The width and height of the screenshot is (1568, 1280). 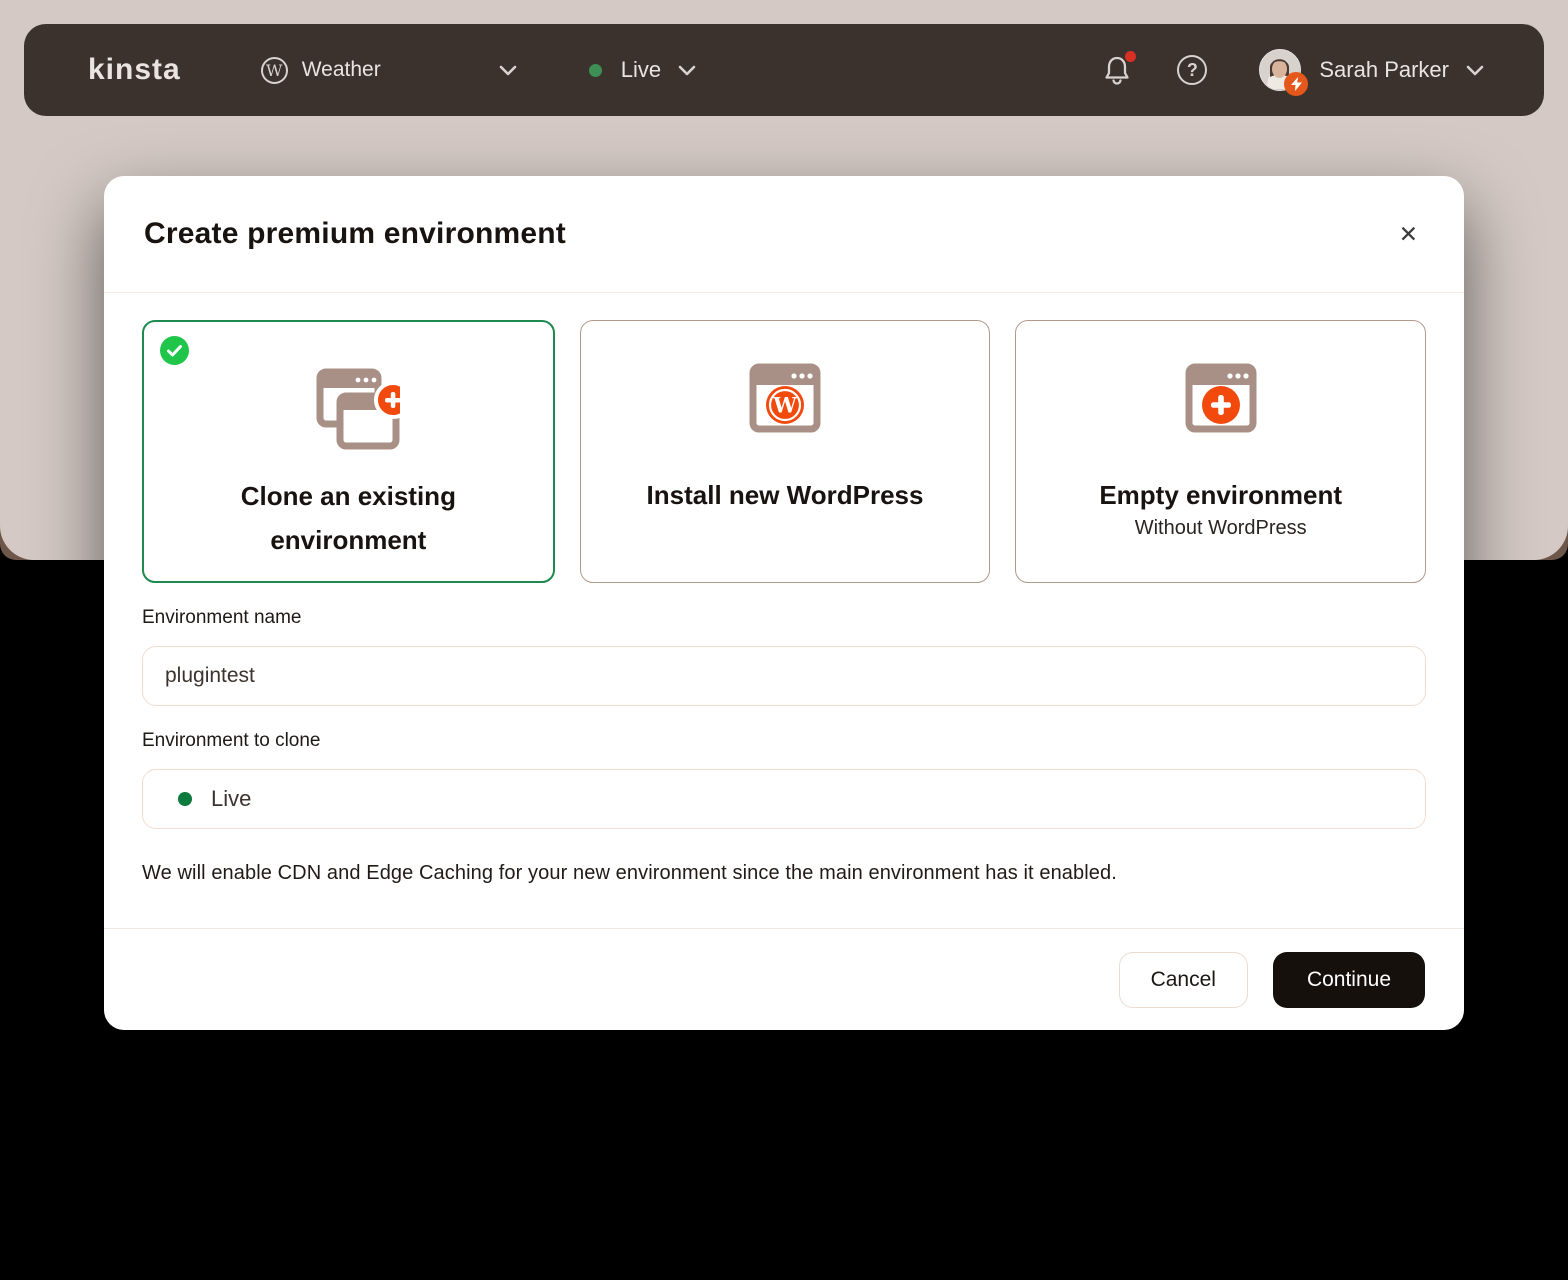 I want to click on svg-text: W, so click(x=784, y=405).